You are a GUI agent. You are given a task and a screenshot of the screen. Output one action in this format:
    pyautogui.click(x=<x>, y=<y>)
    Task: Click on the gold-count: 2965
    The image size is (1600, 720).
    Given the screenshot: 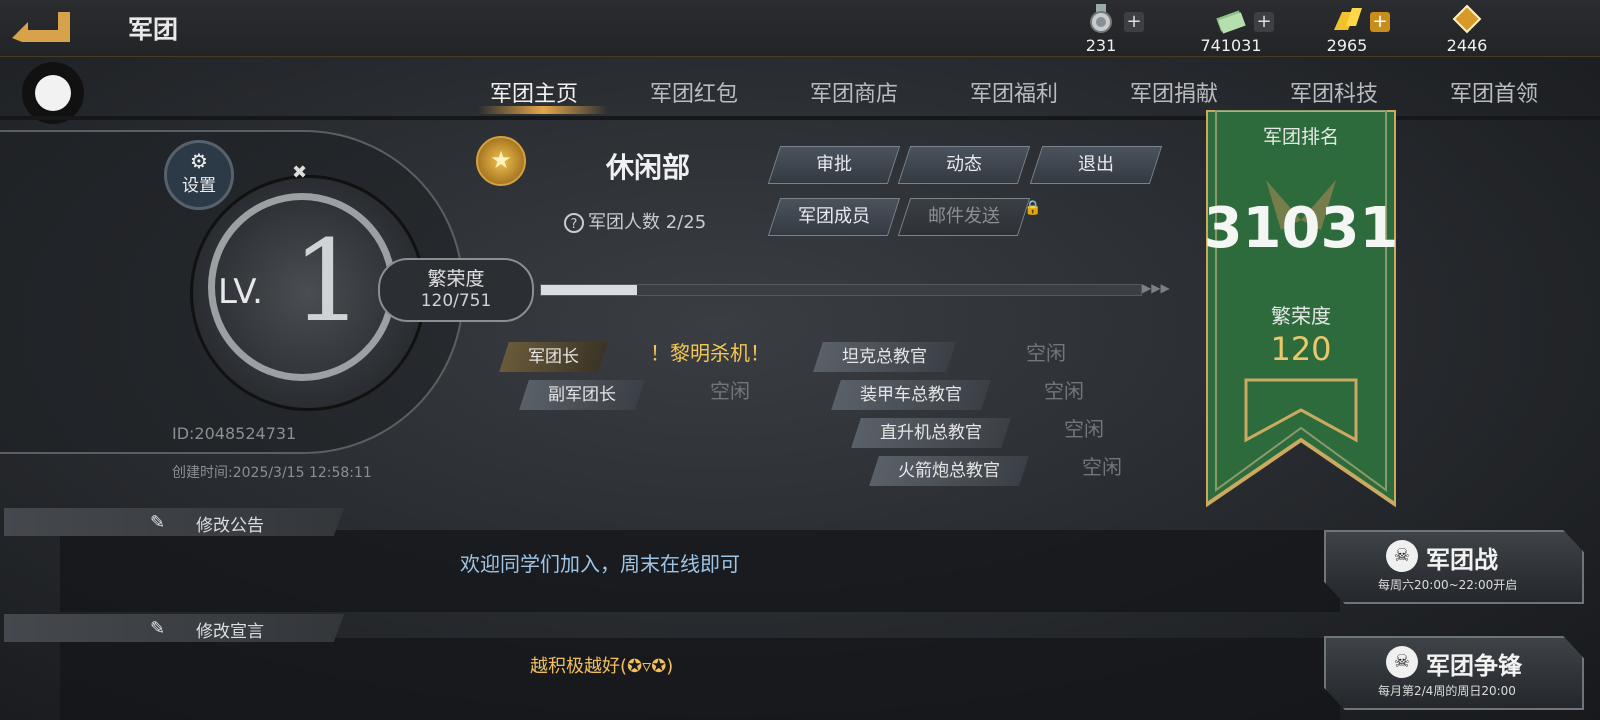 What is the action you would take?
    pyautogui.click(x=1347, y=45)
    